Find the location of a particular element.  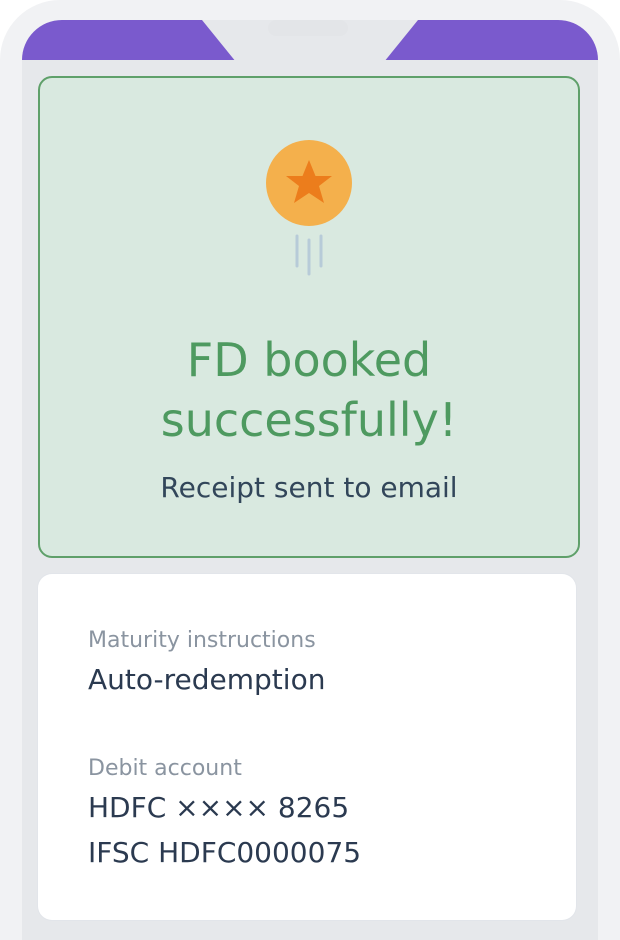

debit-account-number: HDFC ×××× 8265 is located at coordinates (219, 807).